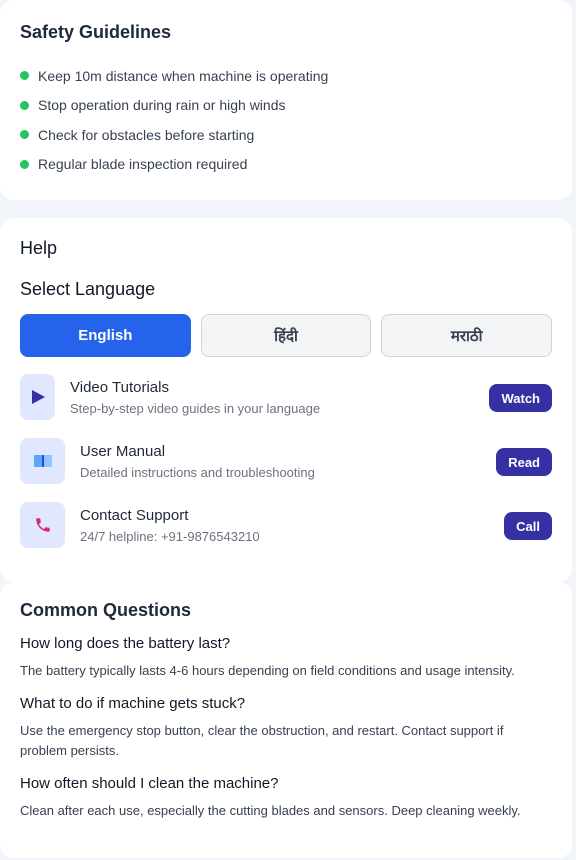 The image size is (576, 860). What do you see at coordinates (106, 610) in the screenshot?
I see `faq-title: Common Questions` at bounding box center [106, 610].